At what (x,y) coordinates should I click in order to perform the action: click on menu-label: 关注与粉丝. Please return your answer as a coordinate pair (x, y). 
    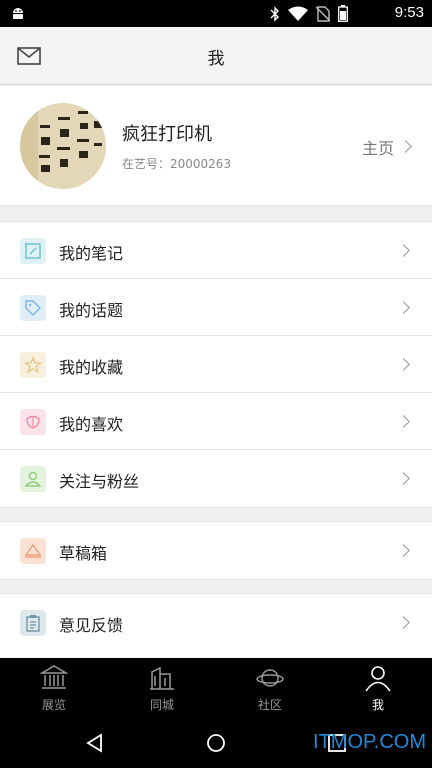
    Looking at the image, I should click on (99, 481).